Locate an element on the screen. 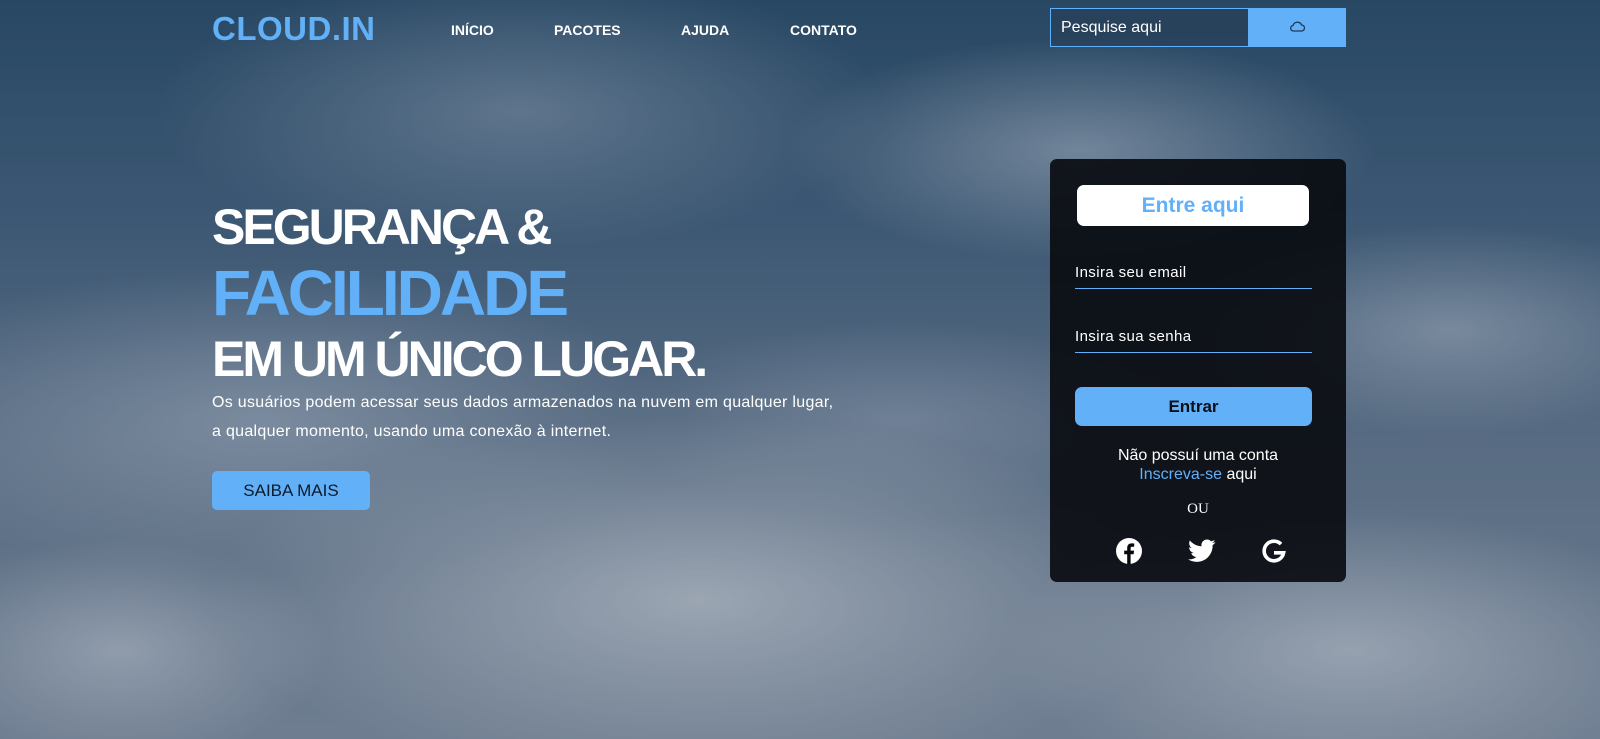 This screenshot has width=1600, height=739. learn-more-button: SAIBA MAIS is located at coordinates (291, 490).